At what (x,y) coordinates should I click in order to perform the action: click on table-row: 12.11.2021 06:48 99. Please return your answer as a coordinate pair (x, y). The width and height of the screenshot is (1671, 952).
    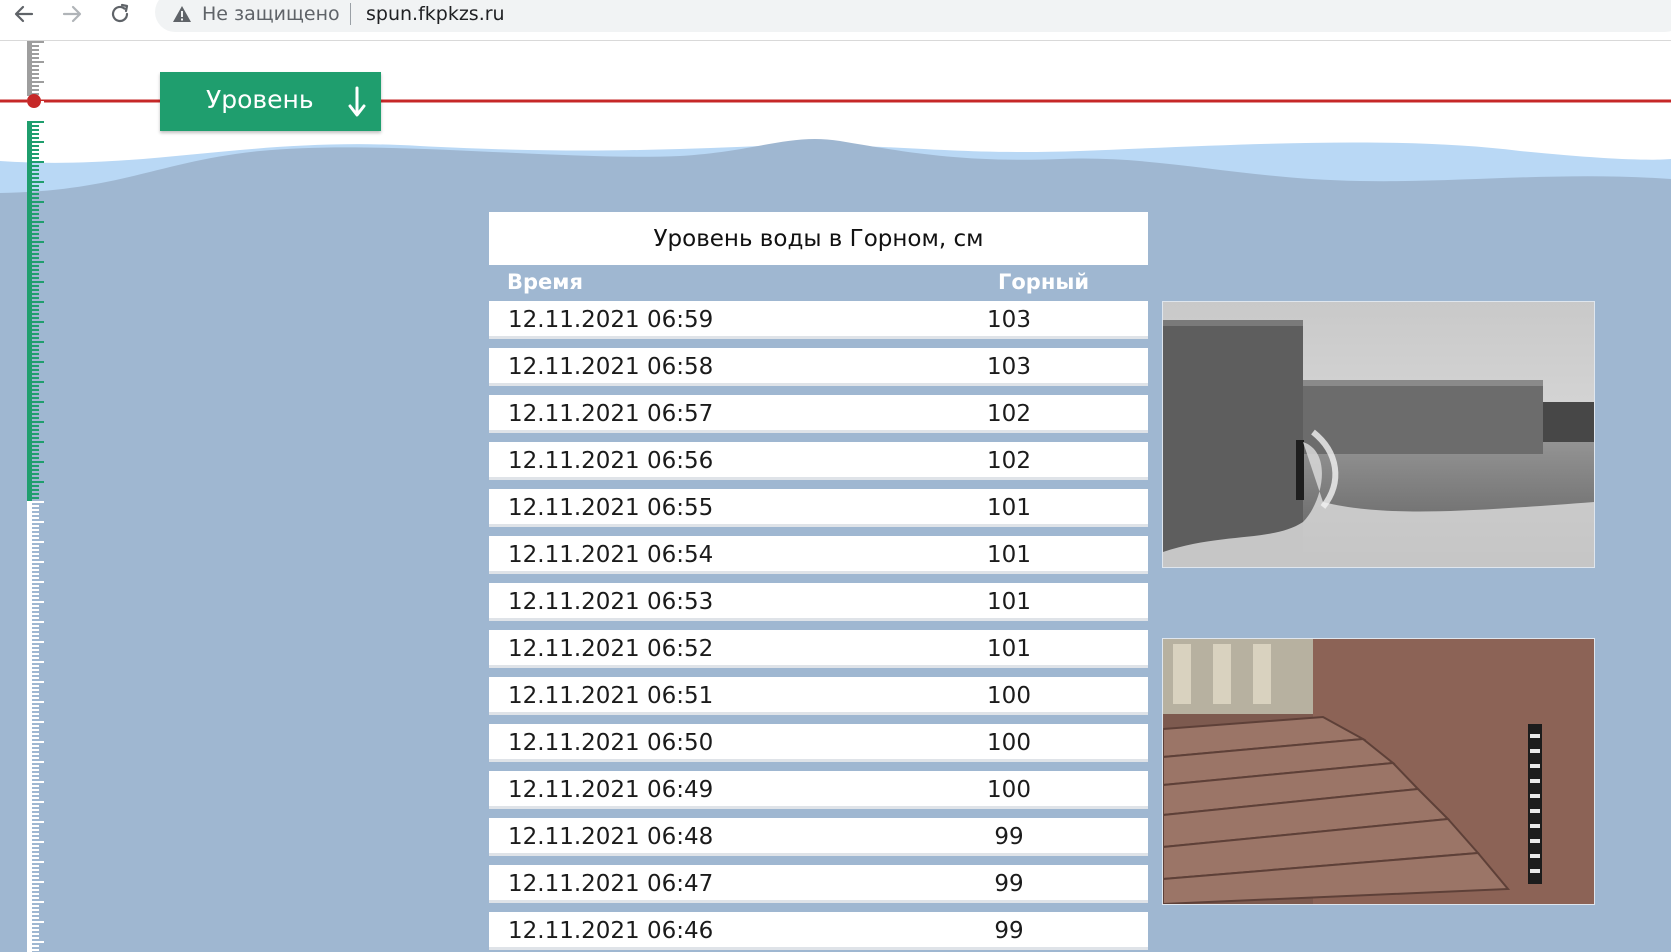
    Looking at the image, I should click on (818, 837).